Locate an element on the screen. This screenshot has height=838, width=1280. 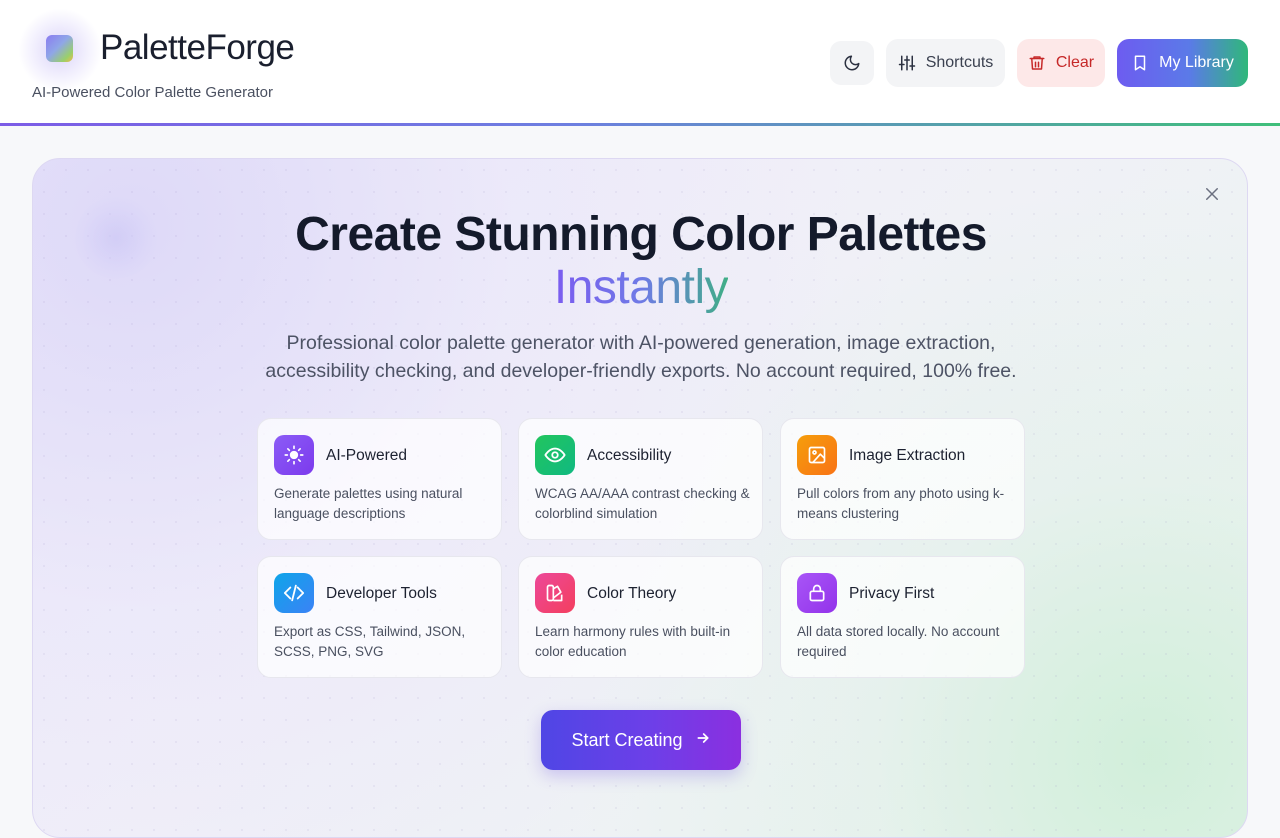
feature-title: Color Theory is located at coordinates (632, 593).